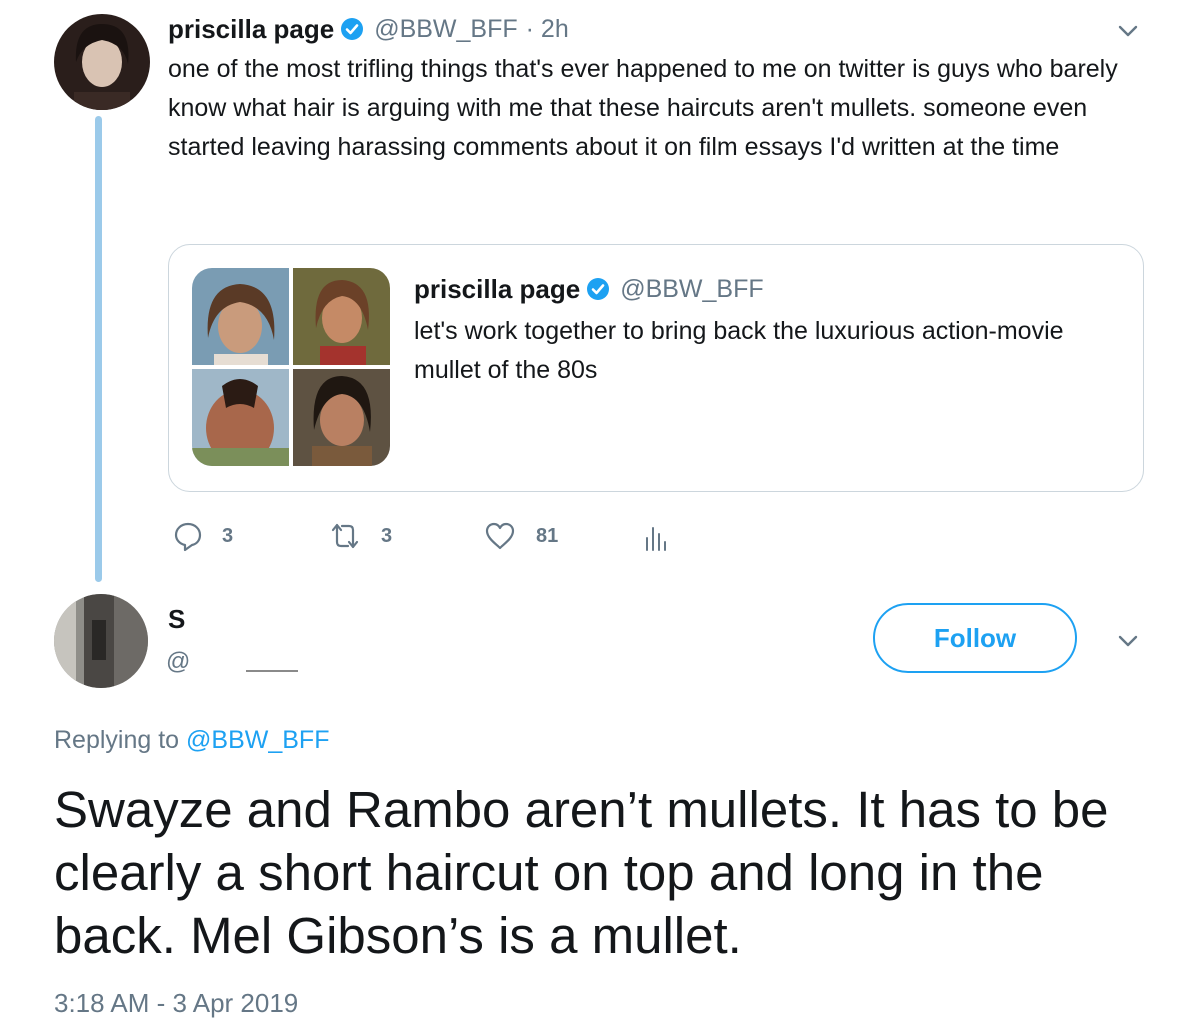 Image resolution: width=1200 pixels, height=1035 pixels. I want to click on retweet-icon, so click(345, 536).